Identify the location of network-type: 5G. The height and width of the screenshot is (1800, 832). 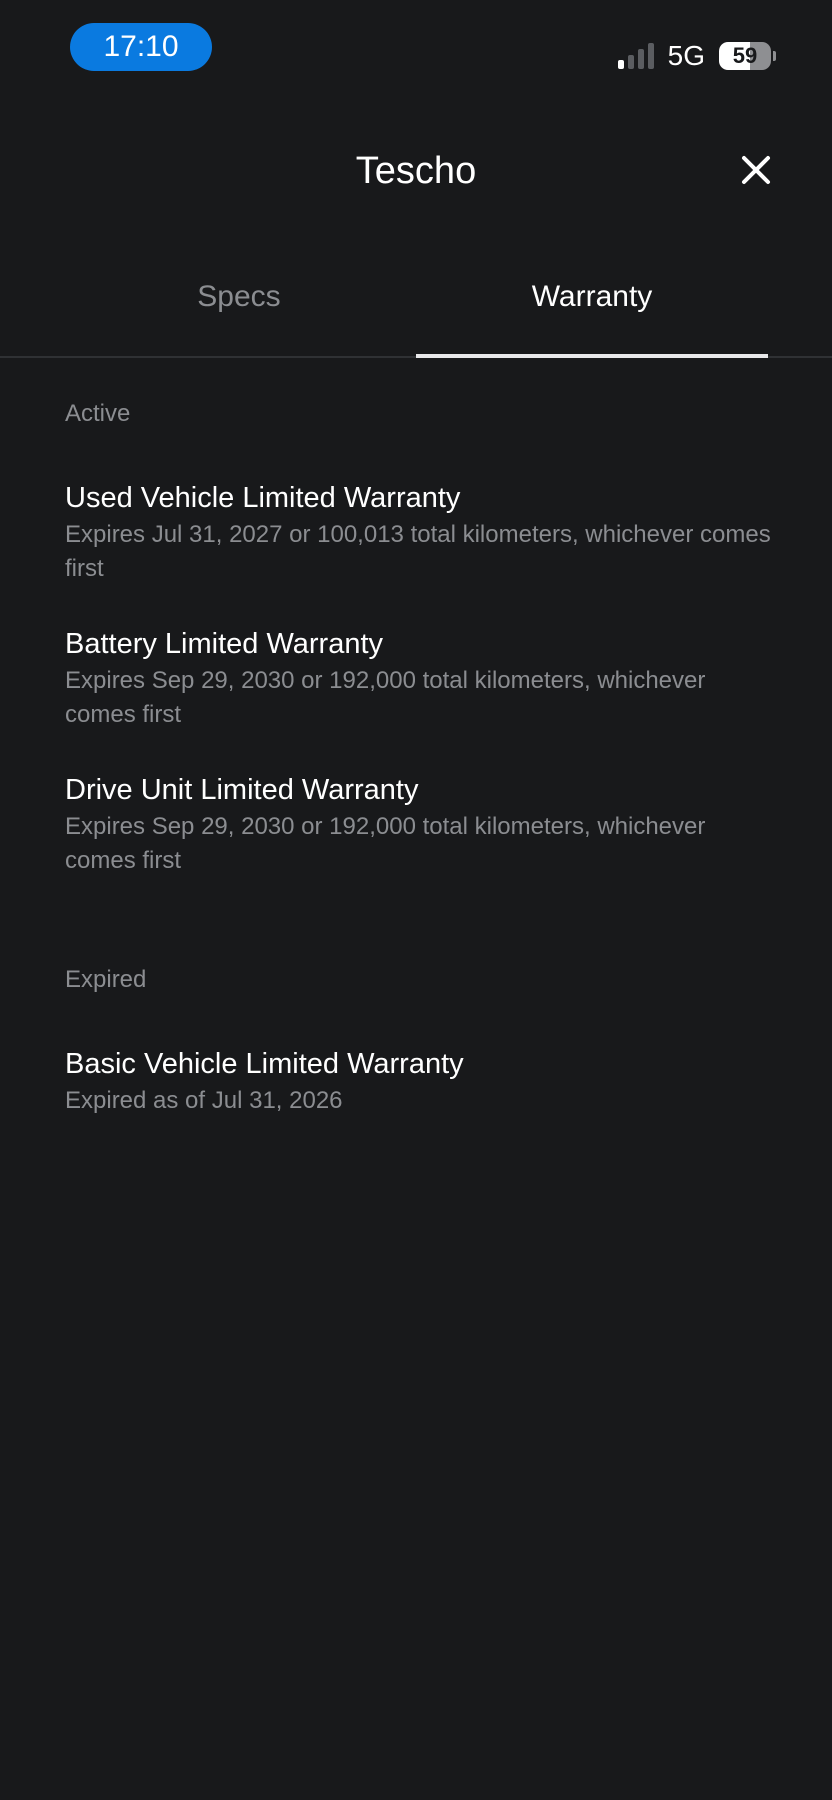
(686, 55).